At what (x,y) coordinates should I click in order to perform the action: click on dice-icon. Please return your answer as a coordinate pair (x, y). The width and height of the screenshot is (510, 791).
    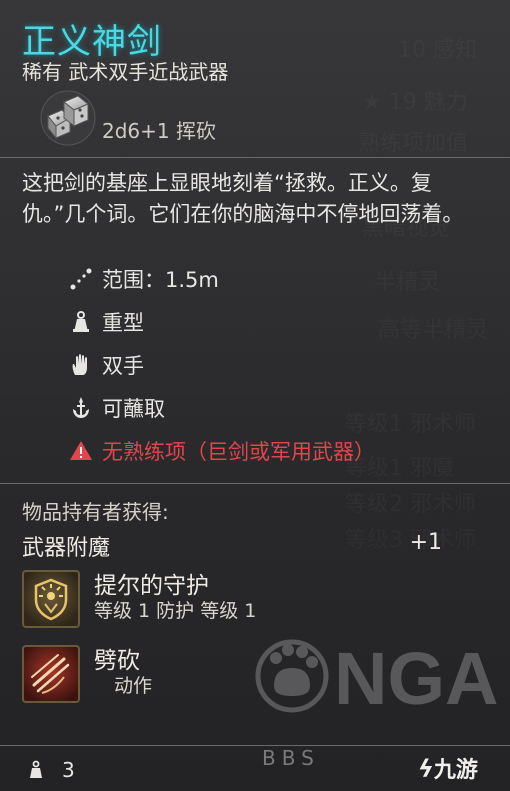
    Looking at the image, I should click on (68, 118).